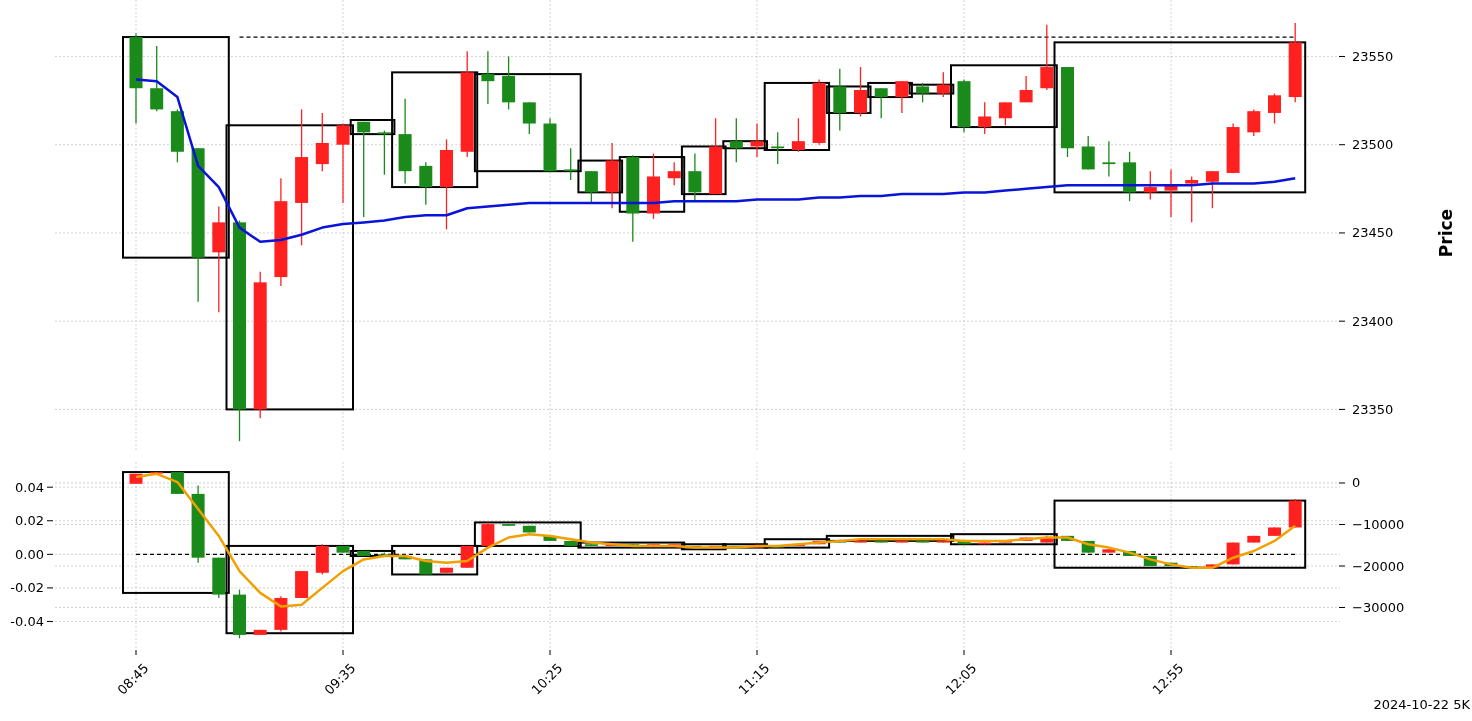 This screenshot has height=721, width=1472. Describe the element at coordinates (27, 621) in the screenshot. I see `axis-tick-label: -0.04` at that location.